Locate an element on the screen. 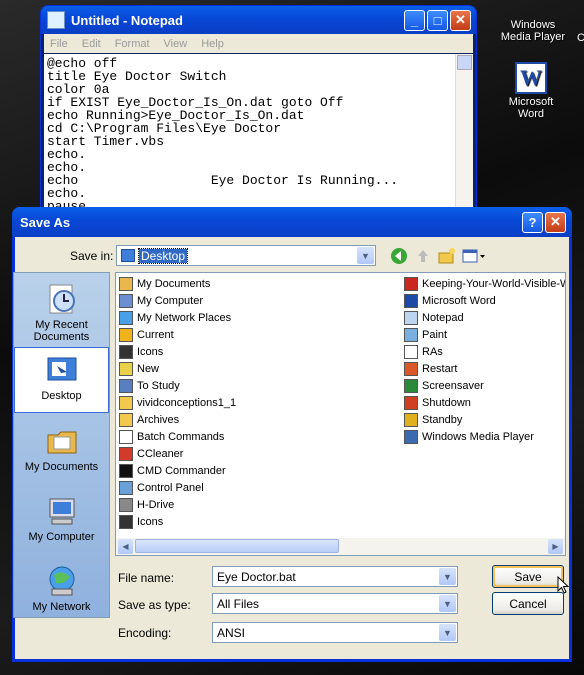  menu-edit: Edit is located at coordinates (91, 44).